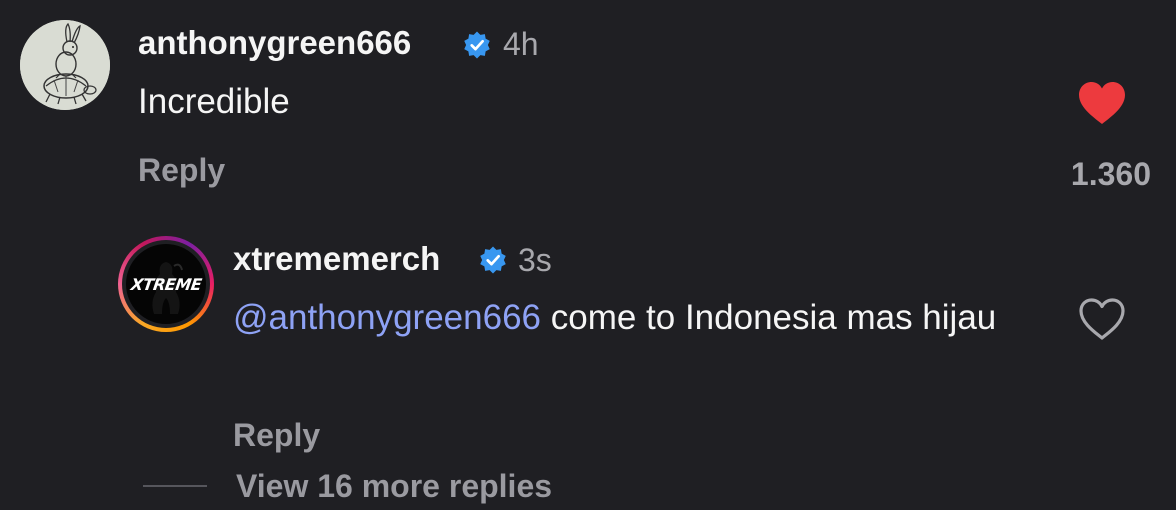 This screenshot has width=1176, height=510. Describe the element at coordinates (1102, 319) in the screenshot. I see `heart-outline-icon` at that location.